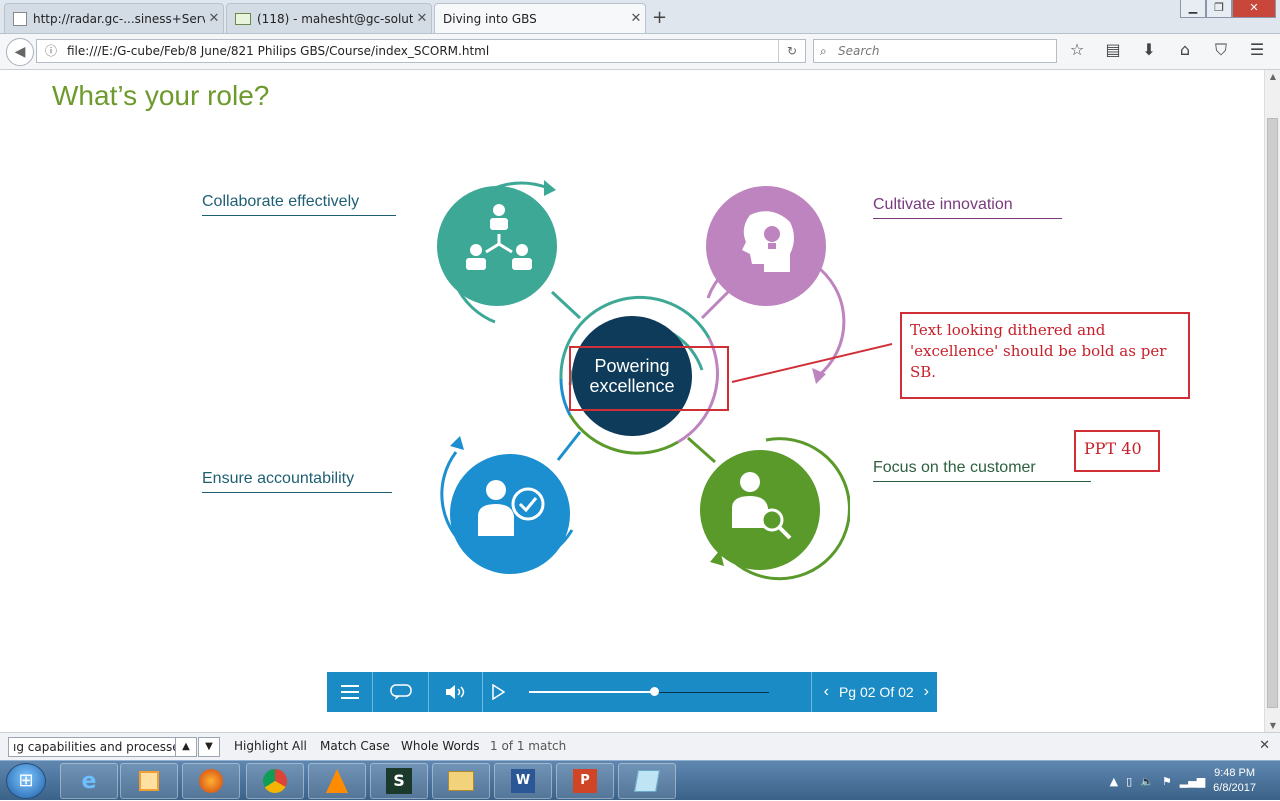 The height and width of the screenshot is (801, 1280). What do you see at coordinates (1077, 50) in the screenshot?
I see `bookmark-star-icon: ☆` at bounding box center [1077, 50].